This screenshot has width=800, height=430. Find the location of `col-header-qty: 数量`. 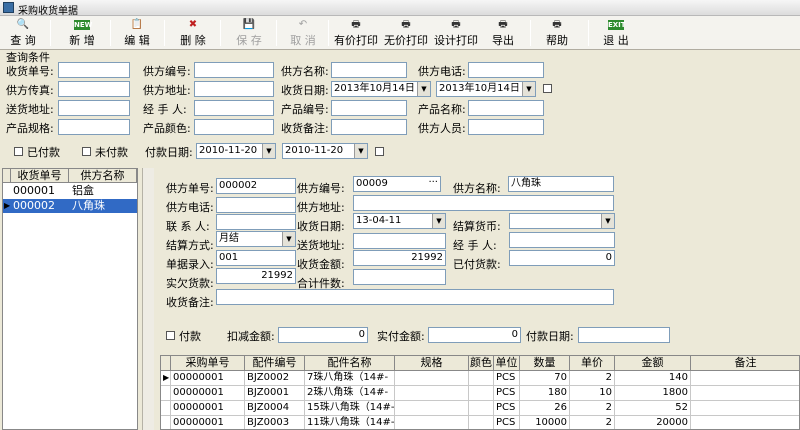

col-header-qty: 数量 is located at coordinates (545, 363).